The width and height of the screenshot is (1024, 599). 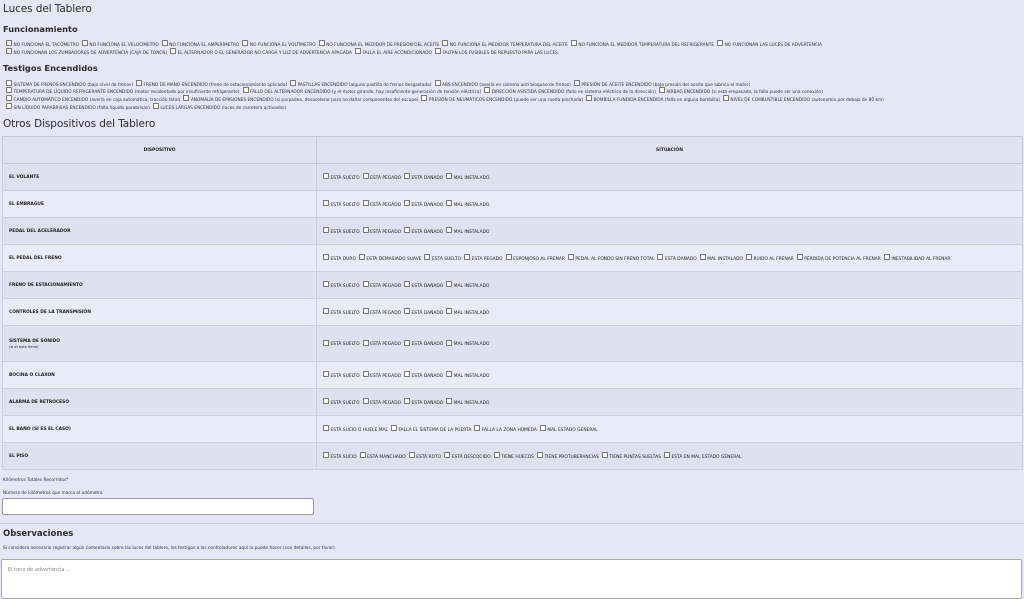 What do you see at coordinates (702, 456) in the screenshot?
I see `situacion-option: ESTÁ EN MAL ESTADO GENERAL` at bounding box center [702, 456].